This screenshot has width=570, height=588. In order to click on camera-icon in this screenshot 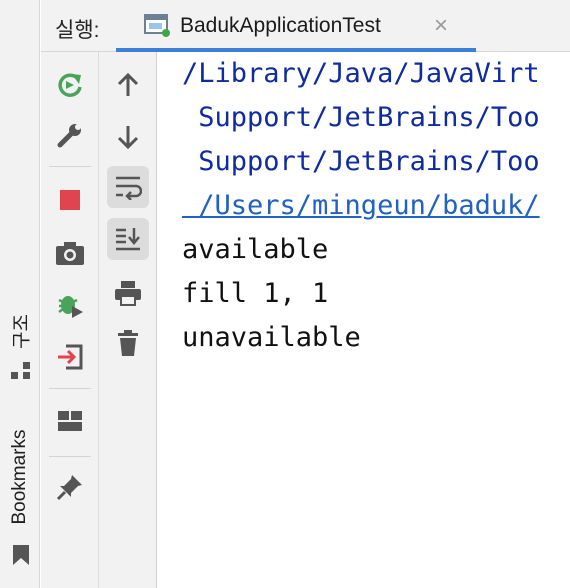, I will do `click(70, 253)`.